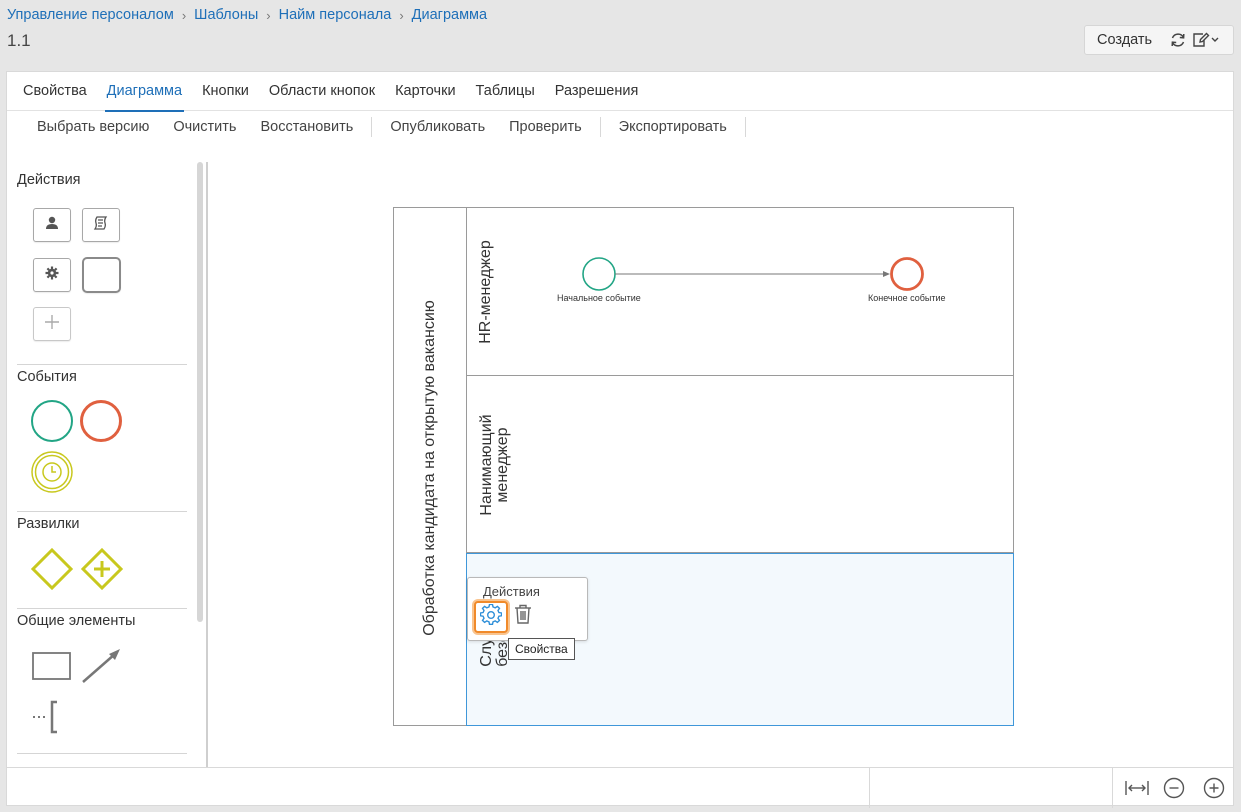 The height and width of the screenshot is (812, 1241). I want to click on add-action-tool, so click(52, 324).